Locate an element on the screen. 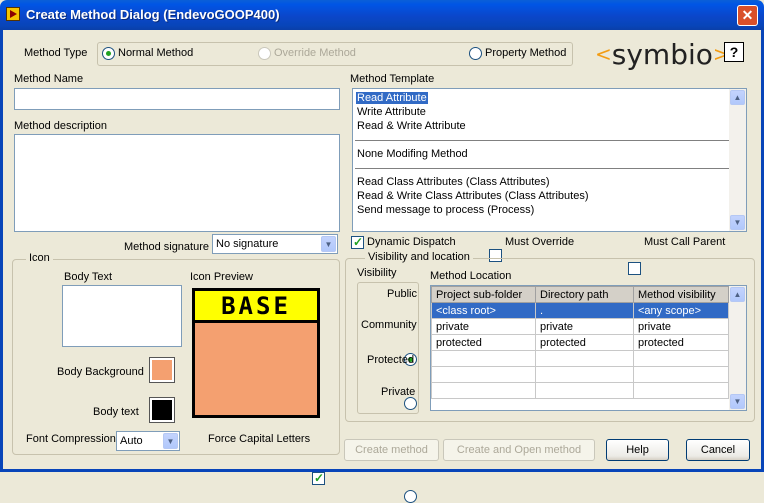 The height and width of the screenshot is (503, 764). template-item-none-modifing: None Modifing Method is located at coordinates (412, 154).